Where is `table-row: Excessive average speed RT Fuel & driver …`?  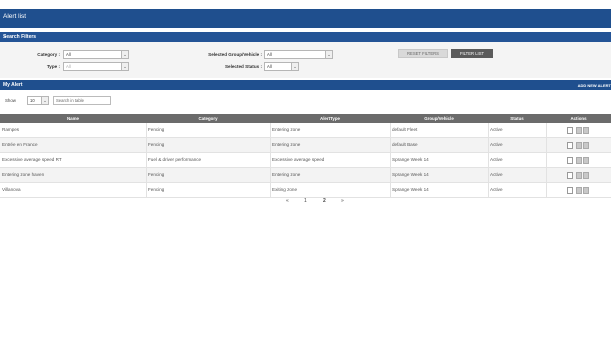 table-row: Excessive average speed RT Fuel & driver … is located at coordinates (305, 160).